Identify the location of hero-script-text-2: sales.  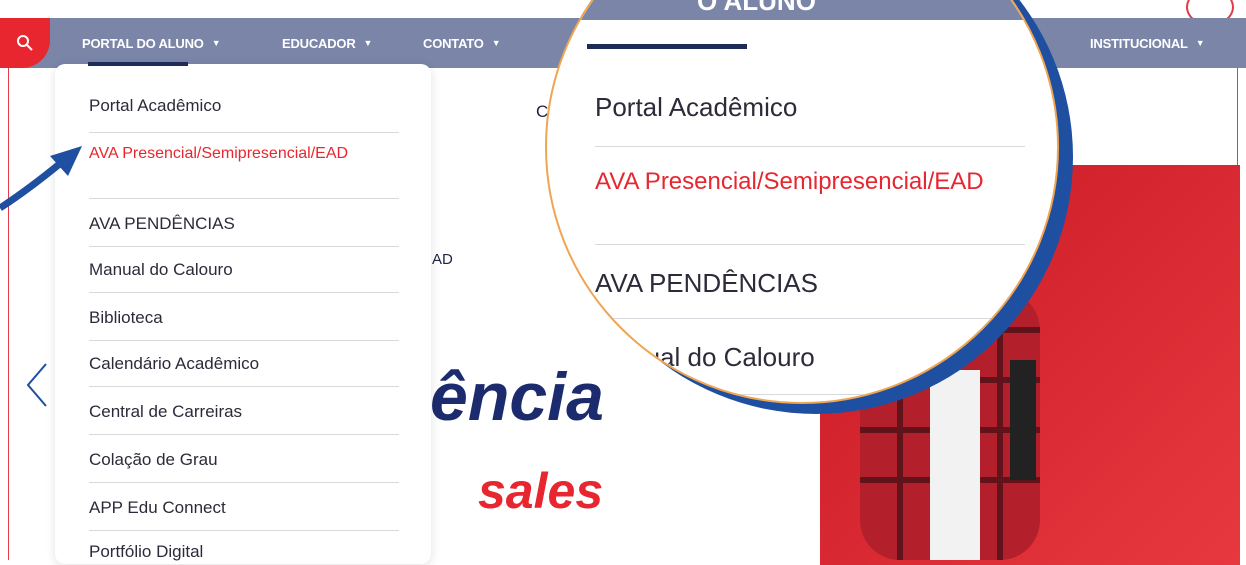
(541, 491).